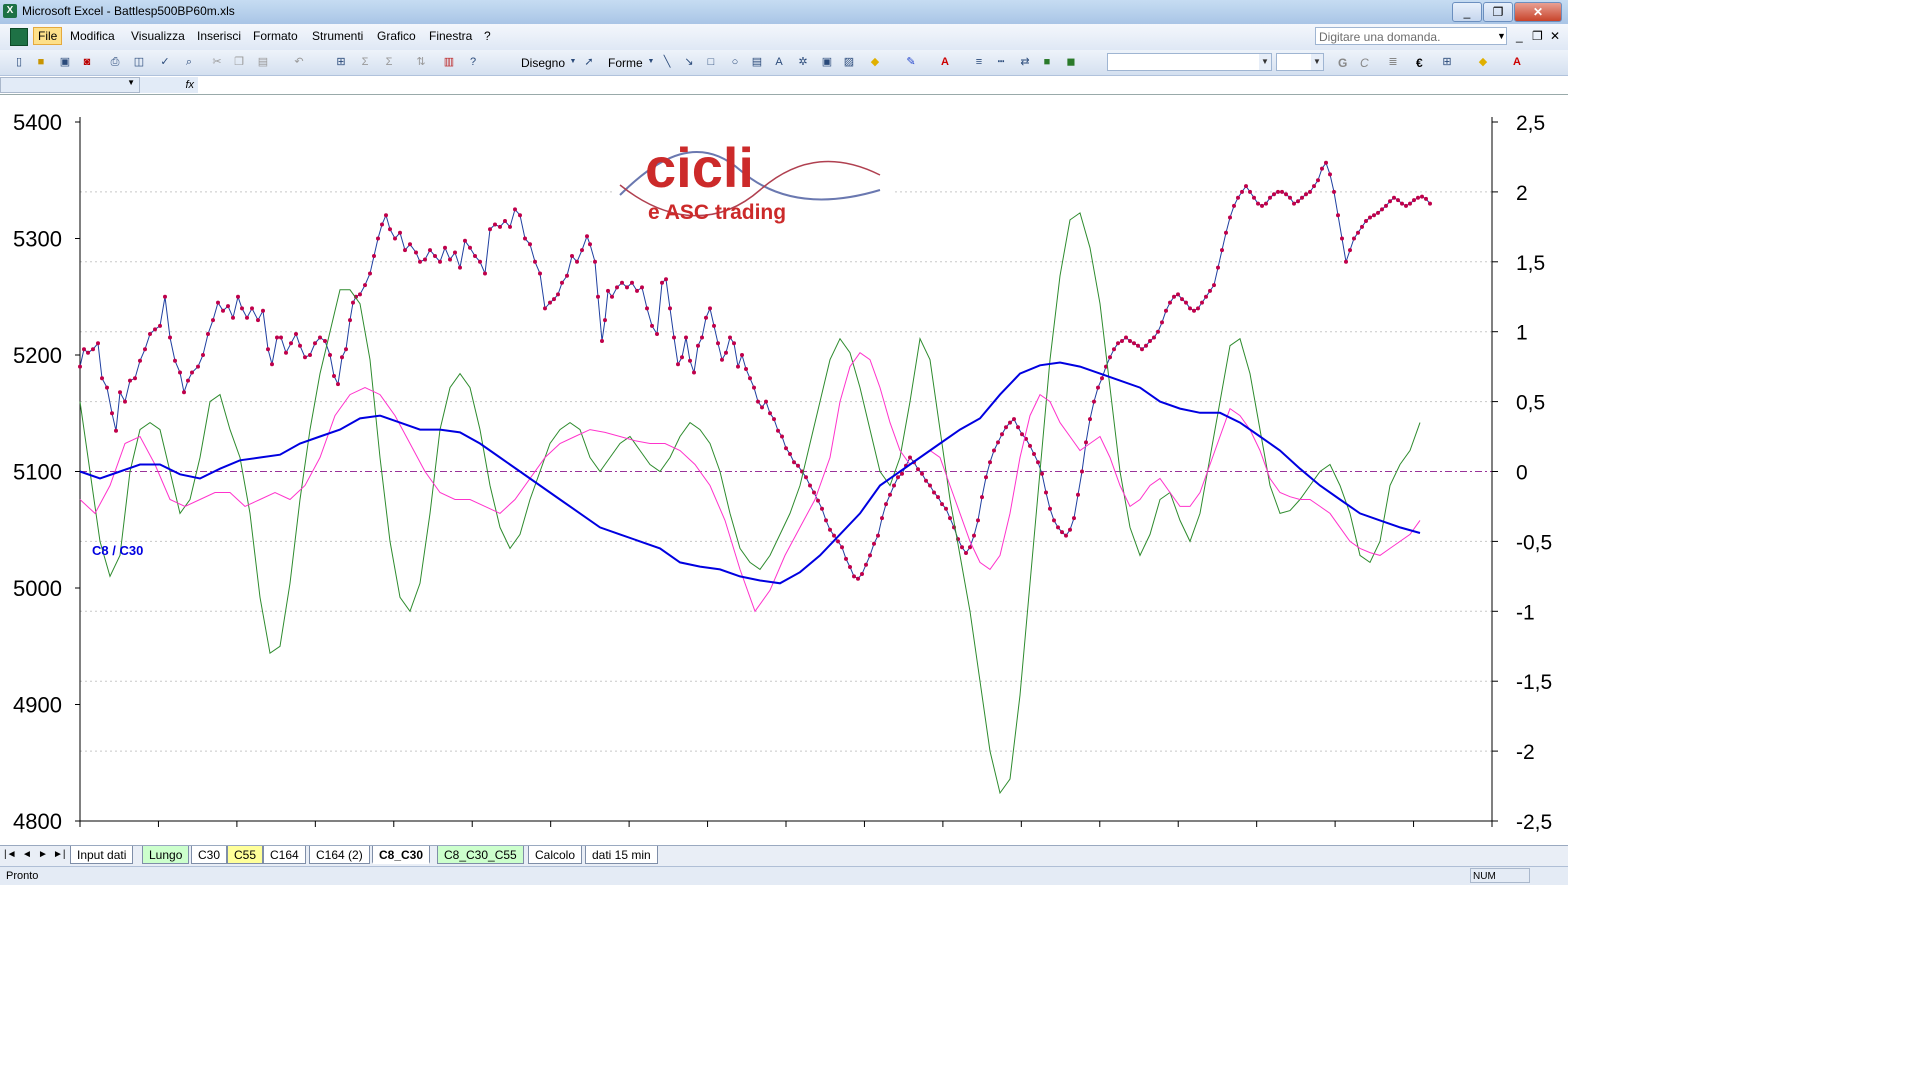 The height and width of the screenshot is (1080, 1920). I want to click on function-icon: fx, so click(169, 85).